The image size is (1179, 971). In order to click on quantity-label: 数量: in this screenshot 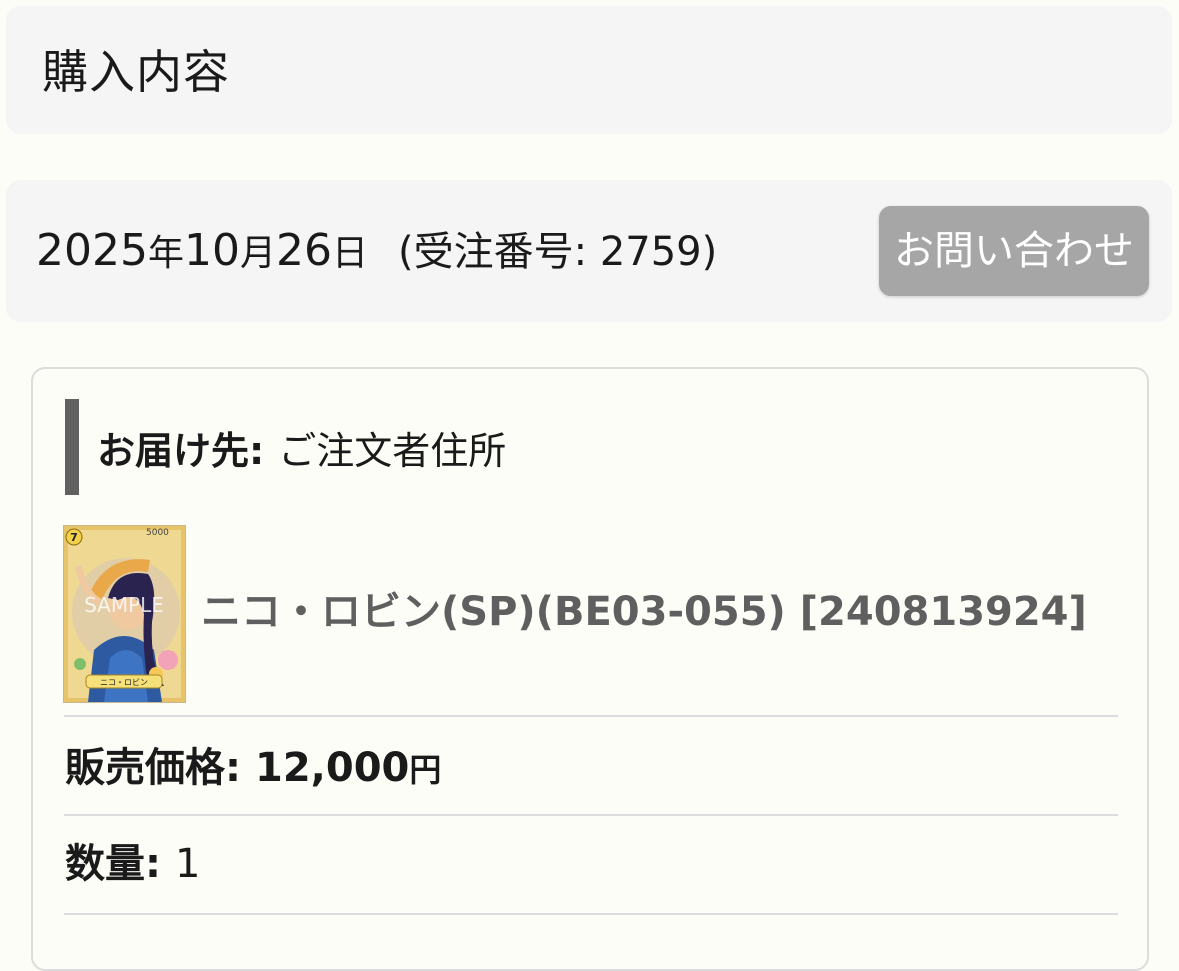, I will do `click(113, 864)`.